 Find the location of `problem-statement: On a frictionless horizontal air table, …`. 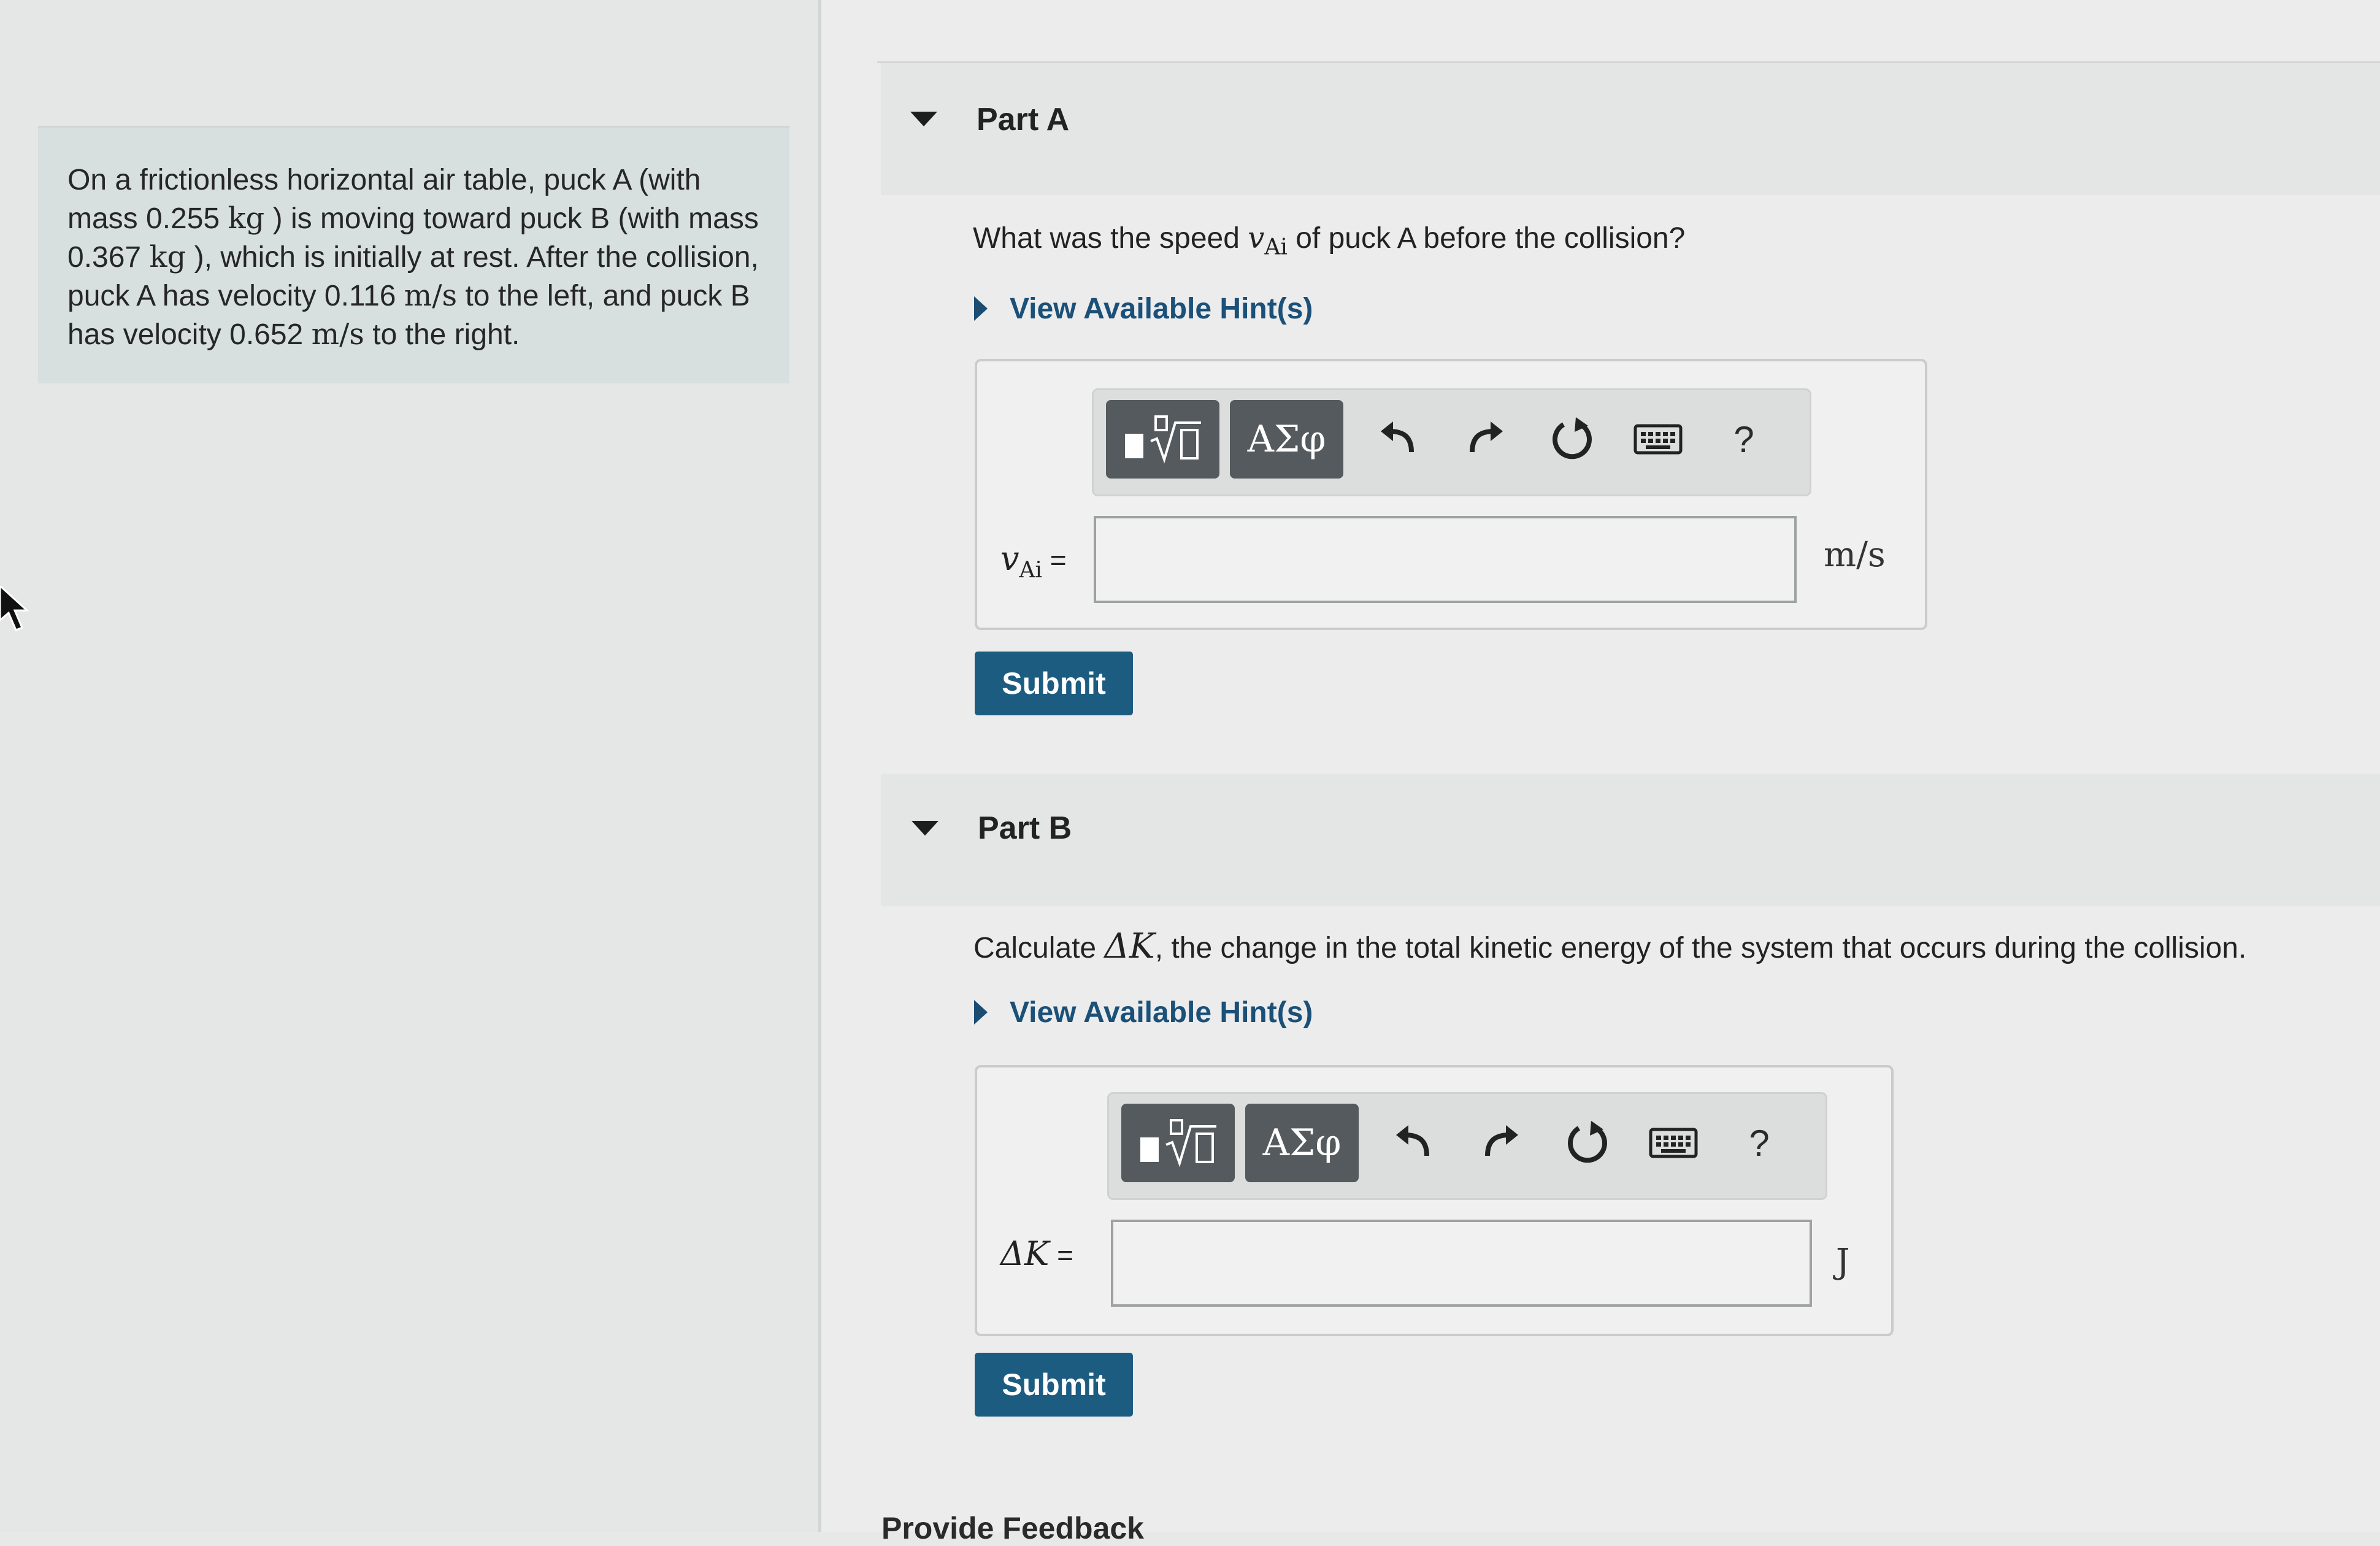

problem-statement: On a frictionless horizontal air table, … is located at coordinates (413, 254).